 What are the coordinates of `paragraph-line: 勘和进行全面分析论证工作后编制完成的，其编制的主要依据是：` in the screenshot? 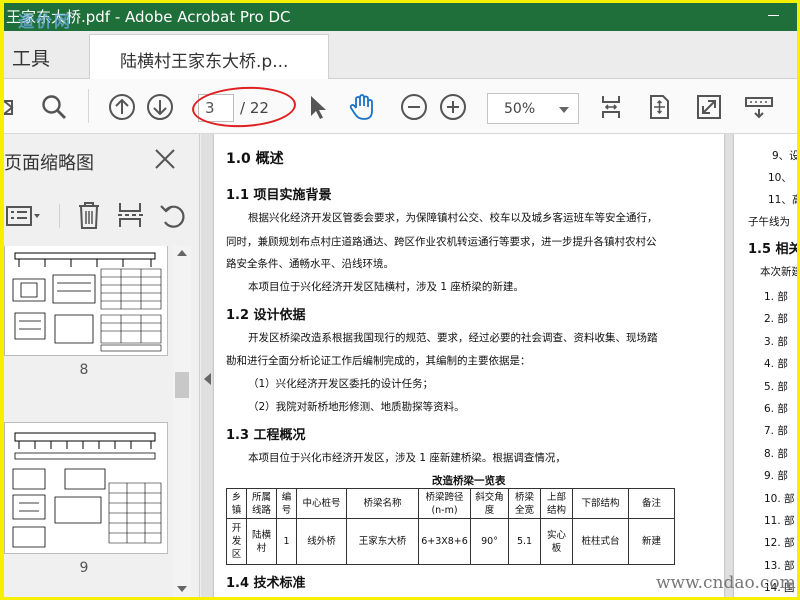 It's located at (378, 361).